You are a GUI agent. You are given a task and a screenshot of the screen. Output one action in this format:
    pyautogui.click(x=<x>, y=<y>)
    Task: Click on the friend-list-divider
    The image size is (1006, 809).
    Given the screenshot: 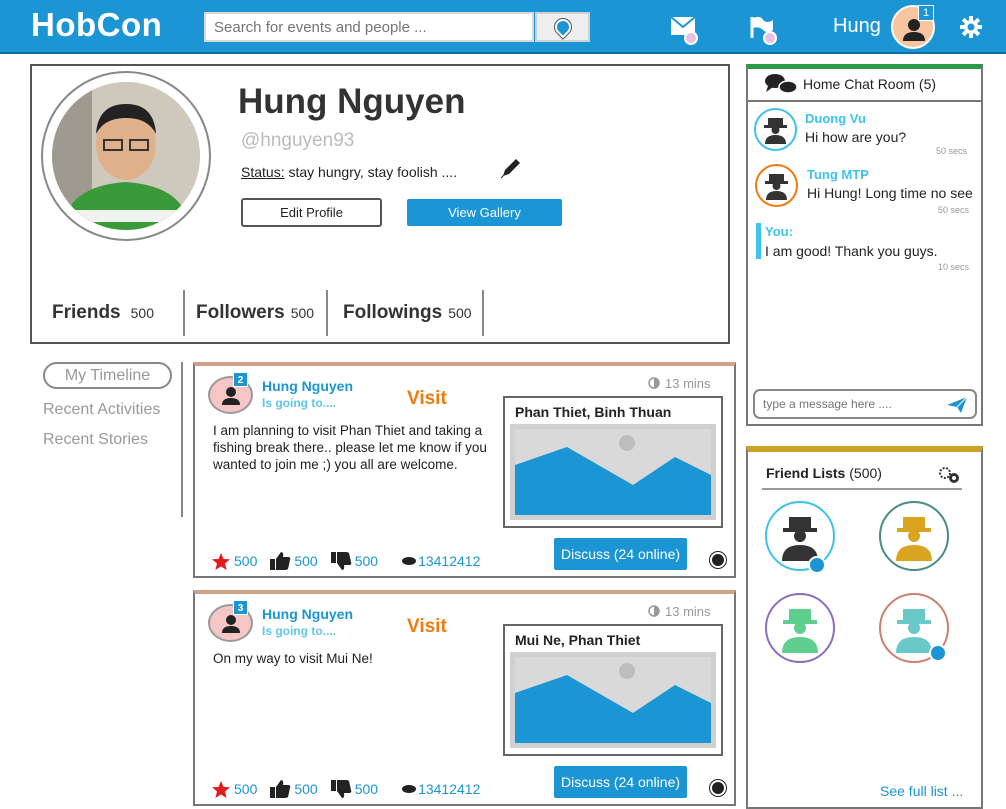 What is the action you would take?
    pyautogui.click(x=862, y=489)
    